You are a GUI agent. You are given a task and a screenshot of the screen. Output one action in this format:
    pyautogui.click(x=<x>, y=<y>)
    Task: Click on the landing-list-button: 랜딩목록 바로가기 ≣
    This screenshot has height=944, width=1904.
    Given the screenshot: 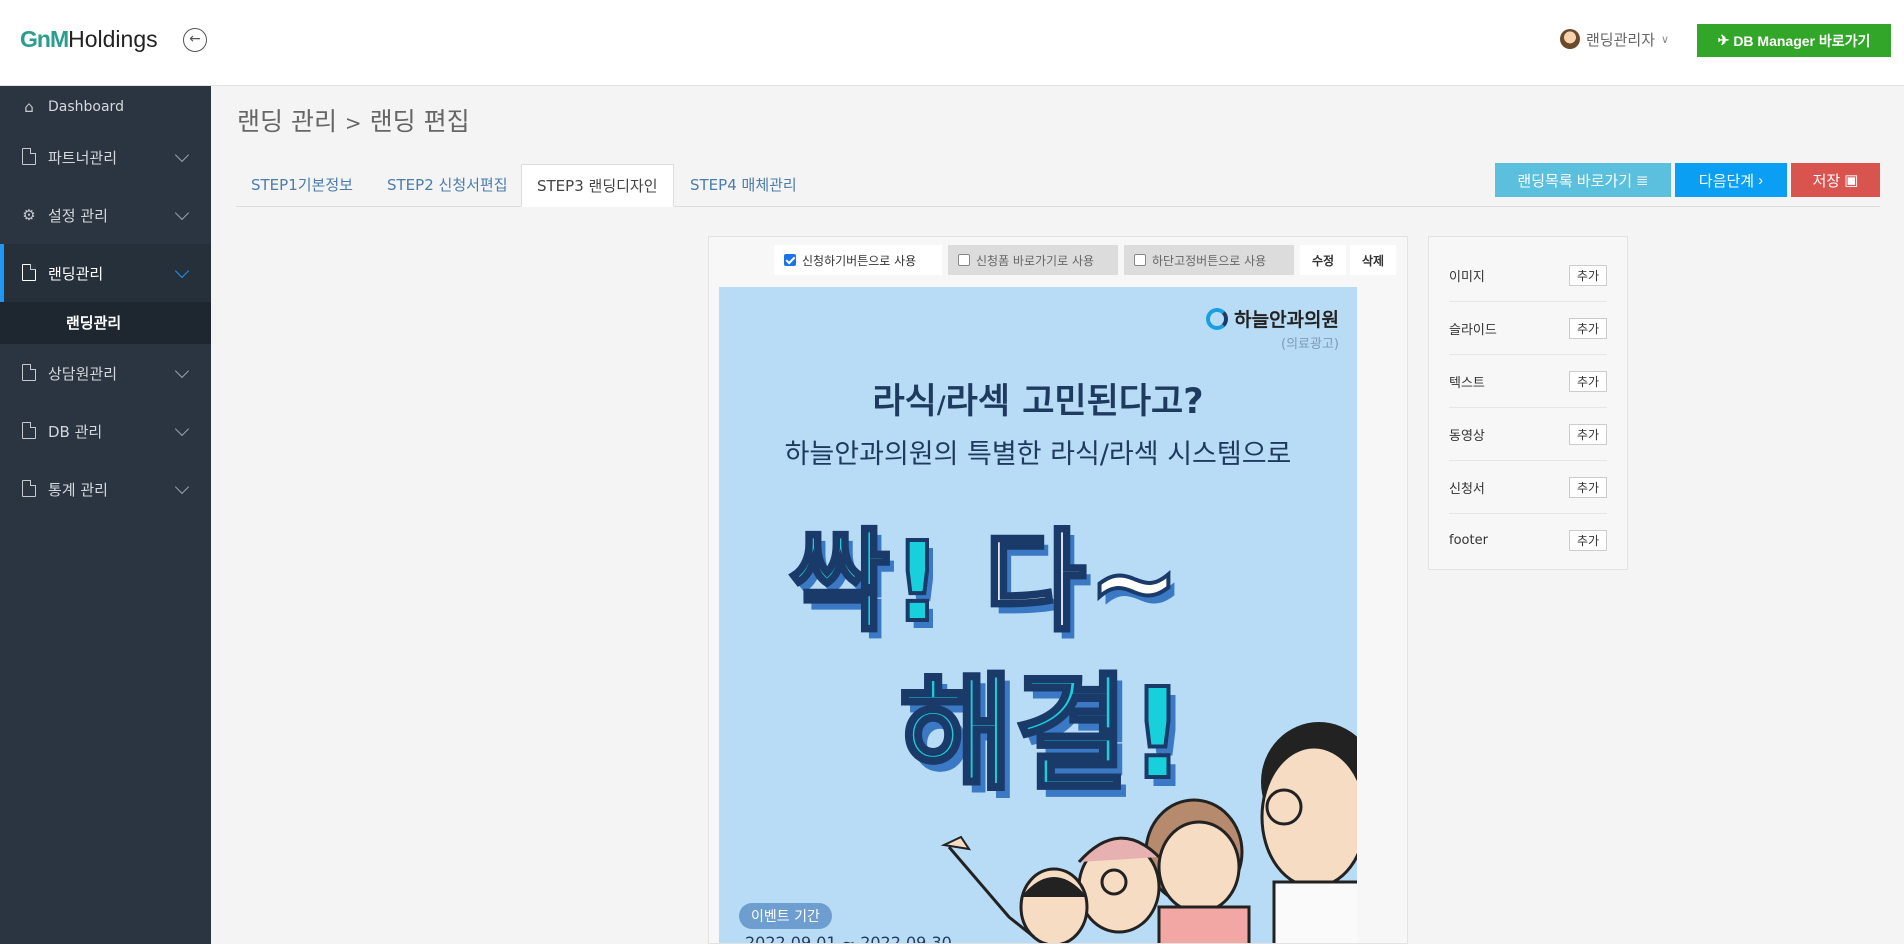 What is the action you would take?
    pyautogui.click(x=1583, y=180)
    